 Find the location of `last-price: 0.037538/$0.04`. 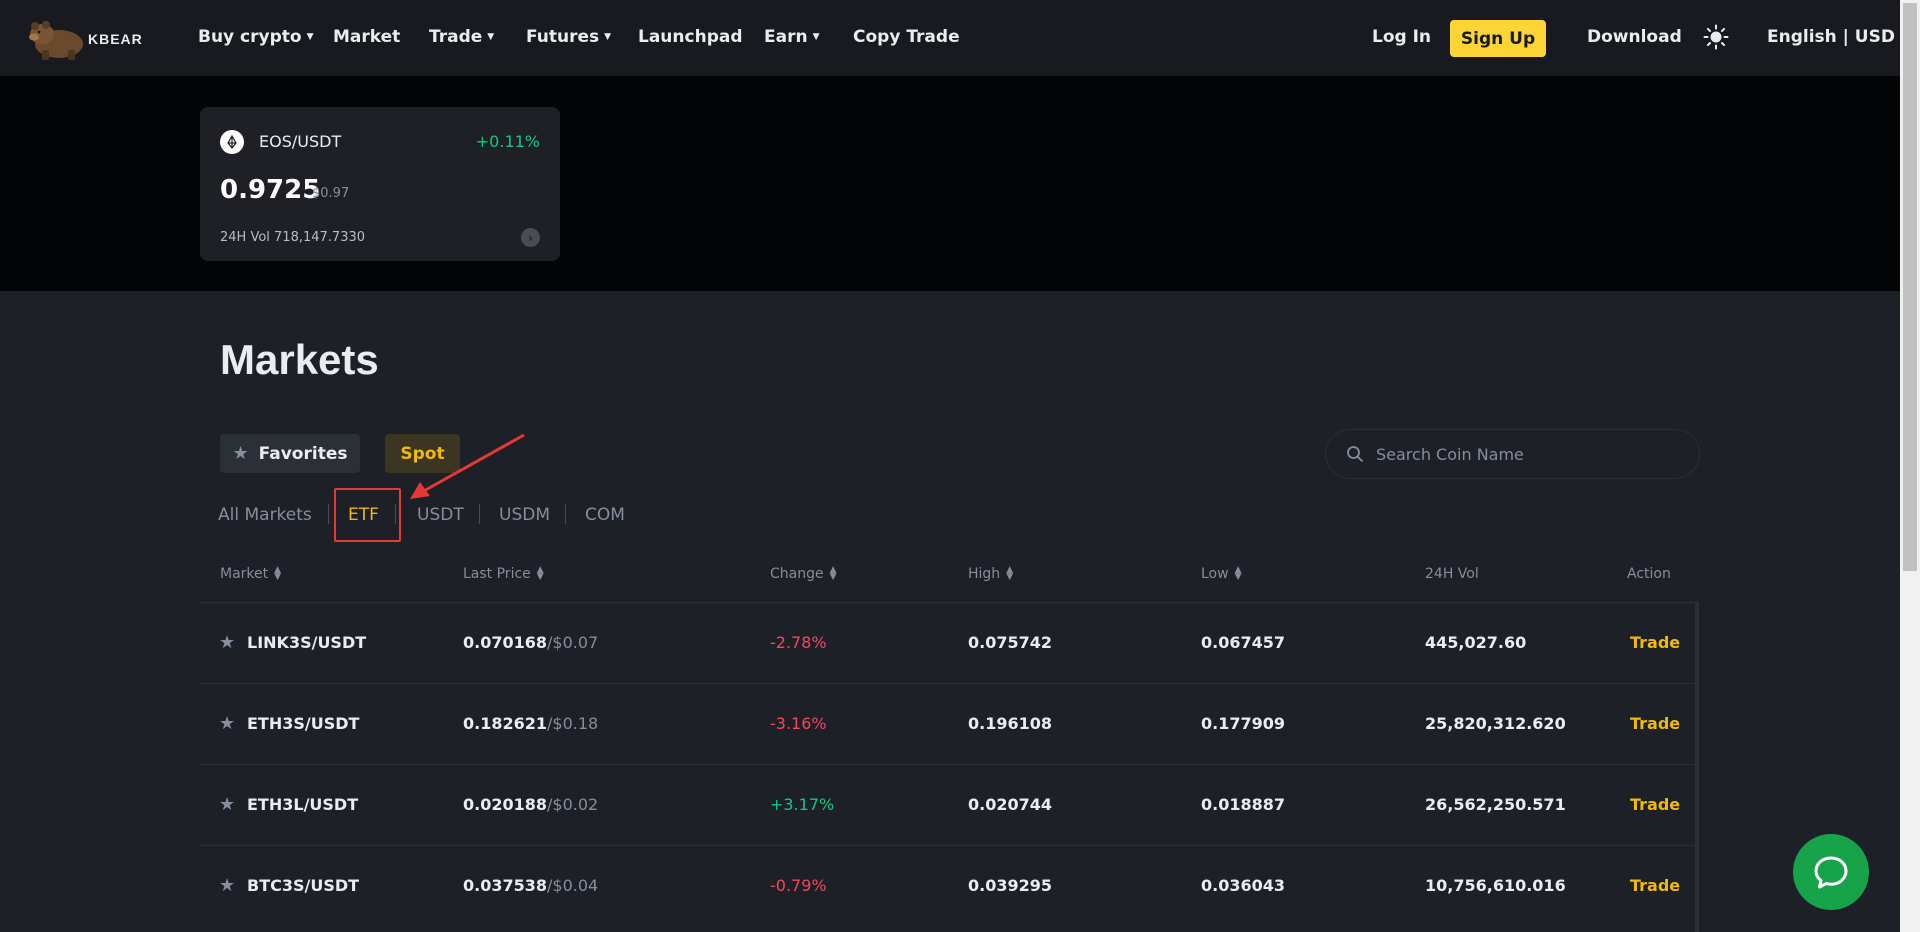

last-price: 0.037538/$0.04 is located at coordinates (530, 885).